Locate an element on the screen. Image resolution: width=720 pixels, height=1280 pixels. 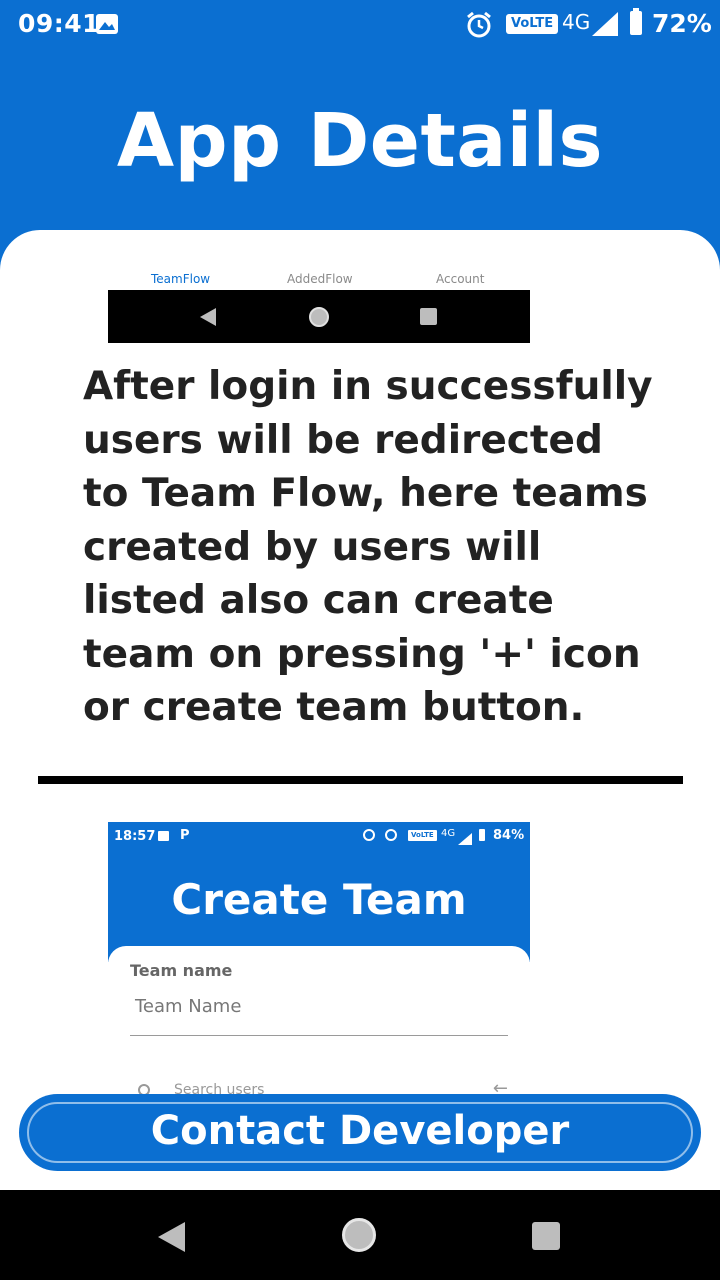
preview-form-card: Team name Team Name Search users ← is located at coordinates (319, 1029).